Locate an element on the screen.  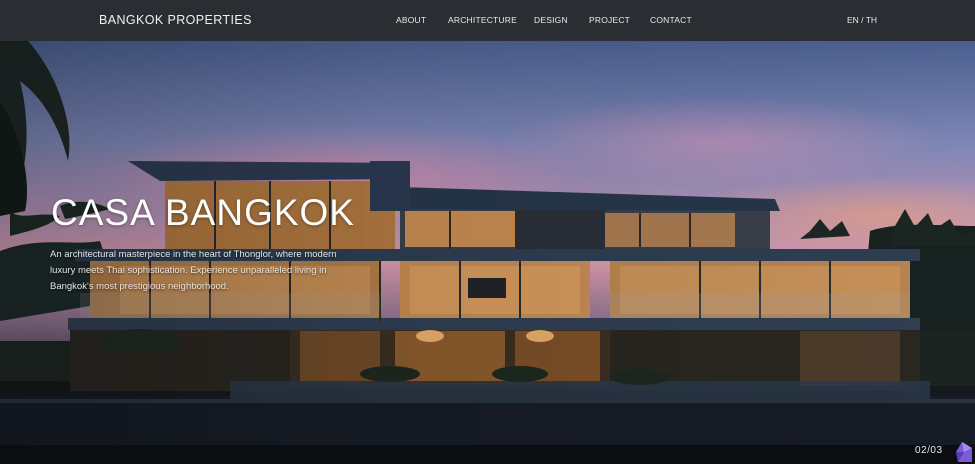
nav-link-project: PROJECT is located at coordinates (609, 20).